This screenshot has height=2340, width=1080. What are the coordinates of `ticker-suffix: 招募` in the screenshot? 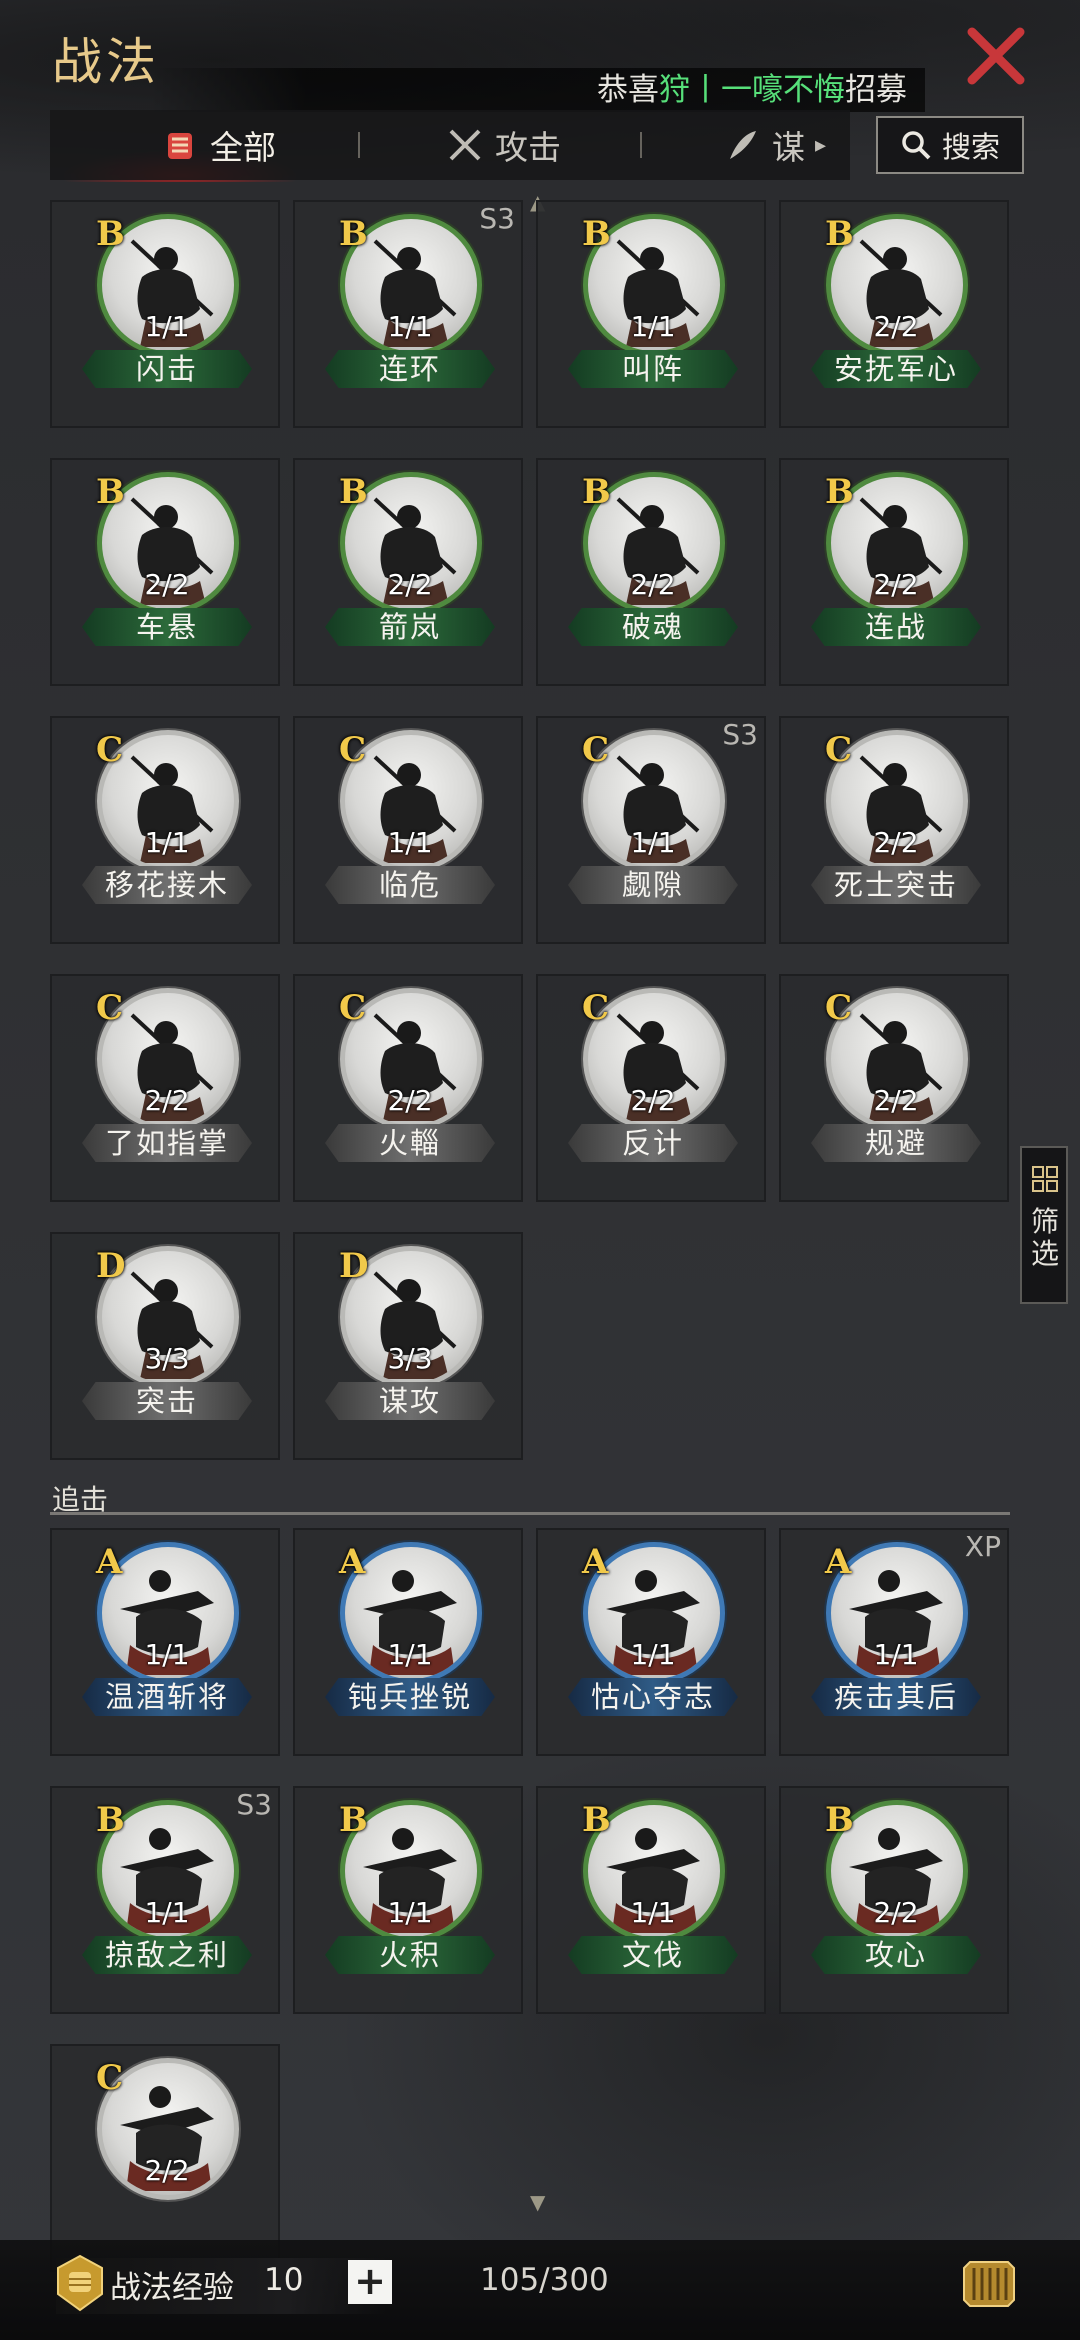 It's located at (876, 90).